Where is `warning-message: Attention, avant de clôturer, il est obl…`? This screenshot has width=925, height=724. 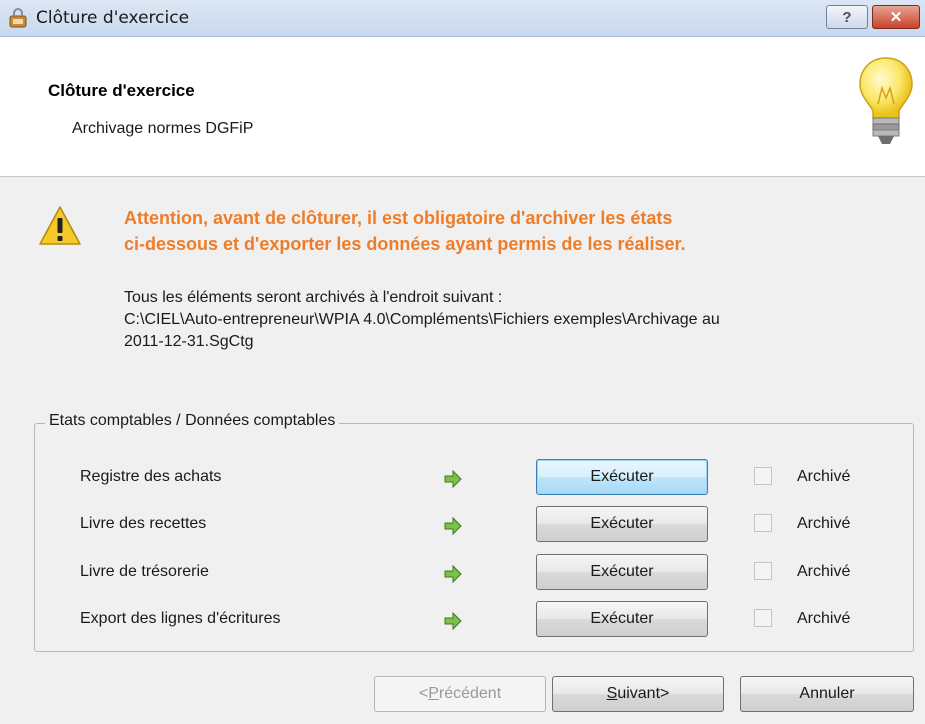 warning-message: Attention, avant de clôturer, il est obl… is located at coordinates (504, 231).